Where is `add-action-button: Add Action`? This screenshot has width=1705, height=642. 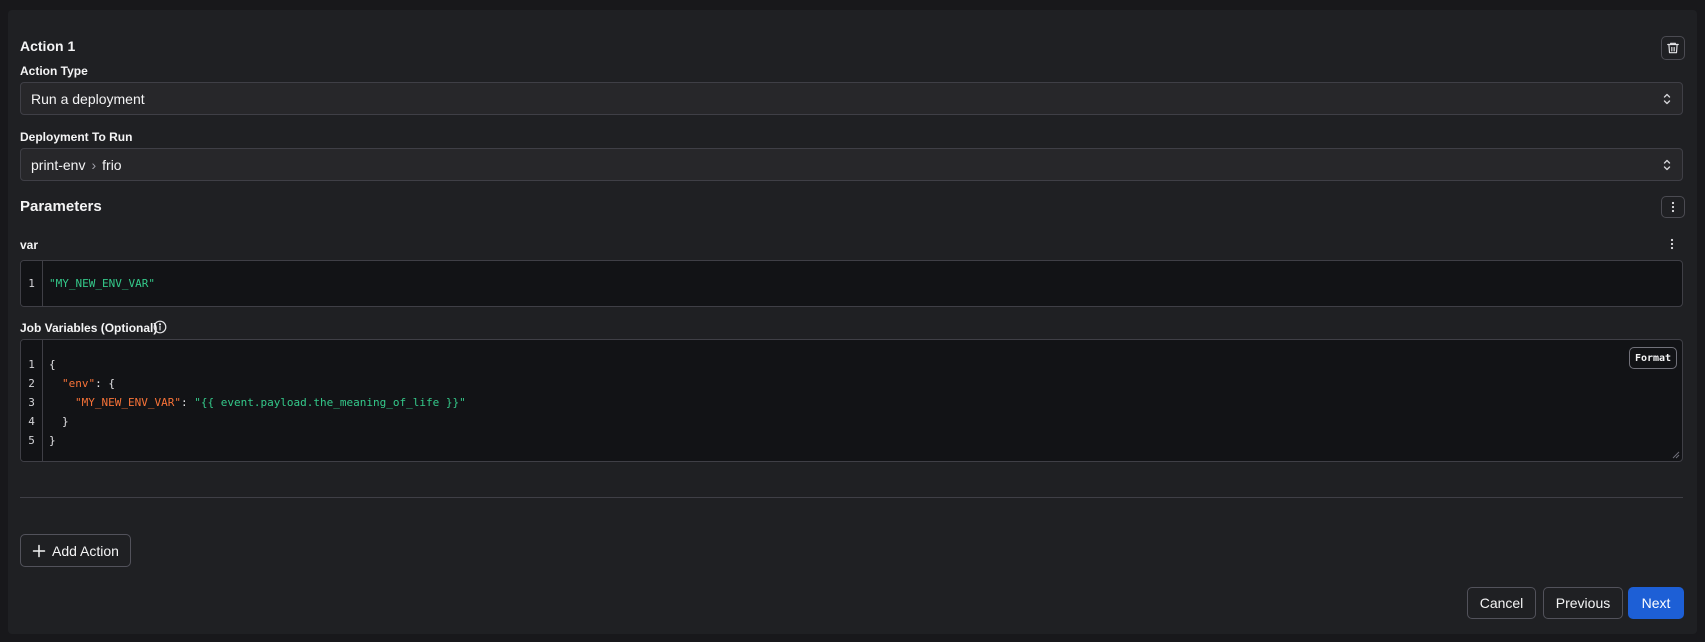 add-action-button: Add Action is located at coordinates (75, 550).